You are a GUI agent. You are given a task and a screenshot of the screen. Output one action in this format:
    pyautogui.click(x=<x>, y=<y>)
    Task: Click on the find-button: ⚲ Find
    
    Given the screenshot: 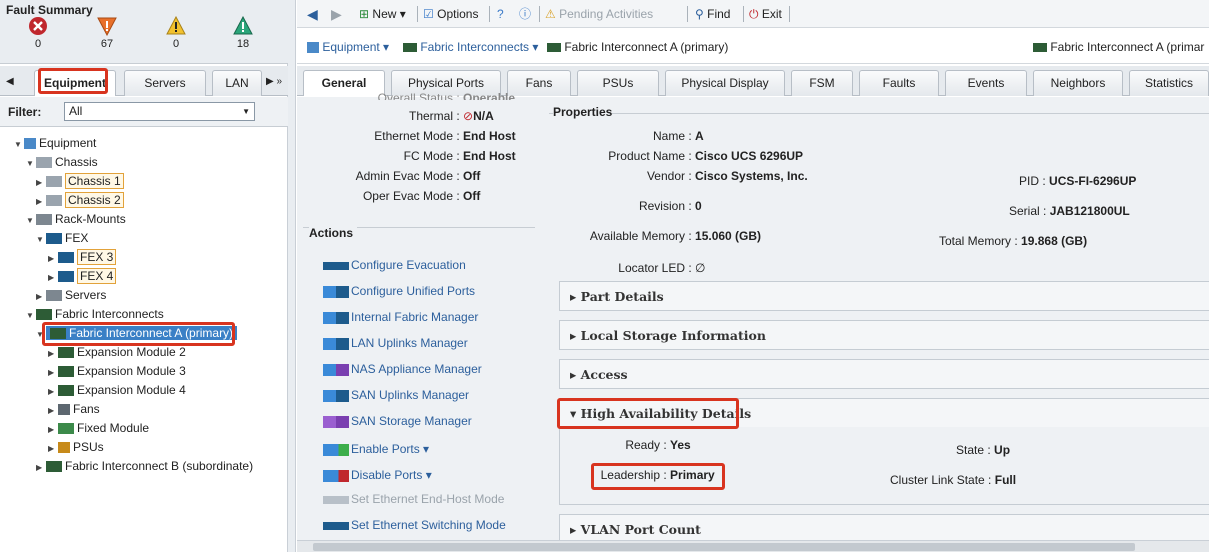 What is the action you would take?
    pyautogui.click(x=712, y=14)
    